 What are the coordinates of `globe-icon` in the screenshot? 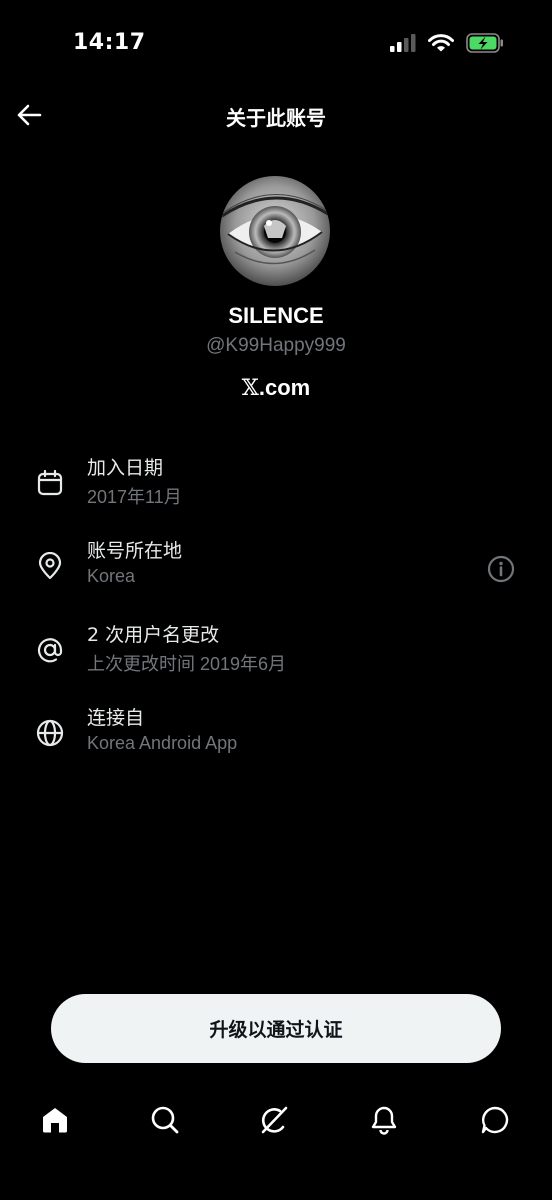 It's located at (50, 733).